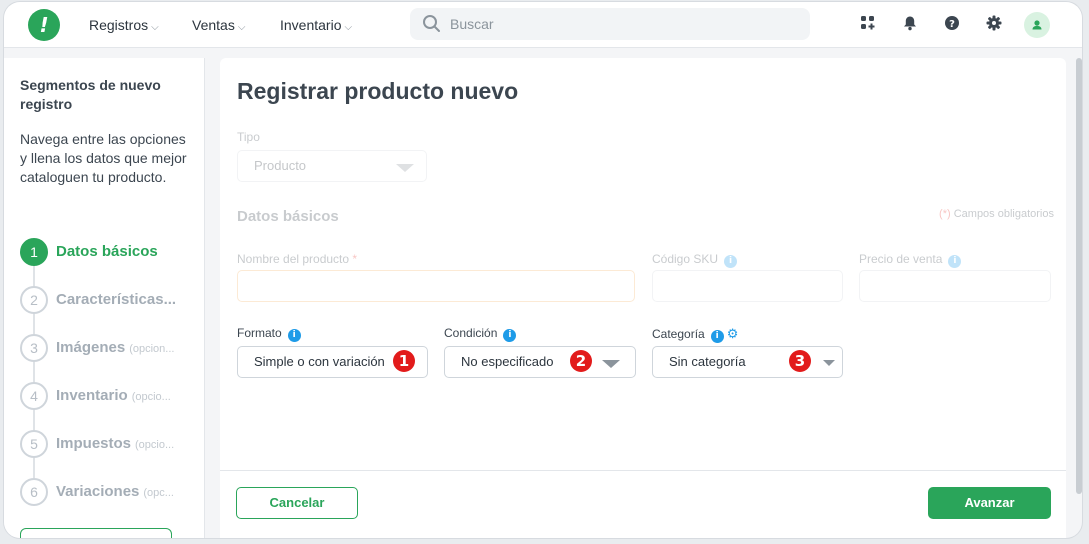 The width and height of the screenshot is (1089, 544). I want to click on sidebar-title: Segmentos de nuevo registro, so click(90, 94).